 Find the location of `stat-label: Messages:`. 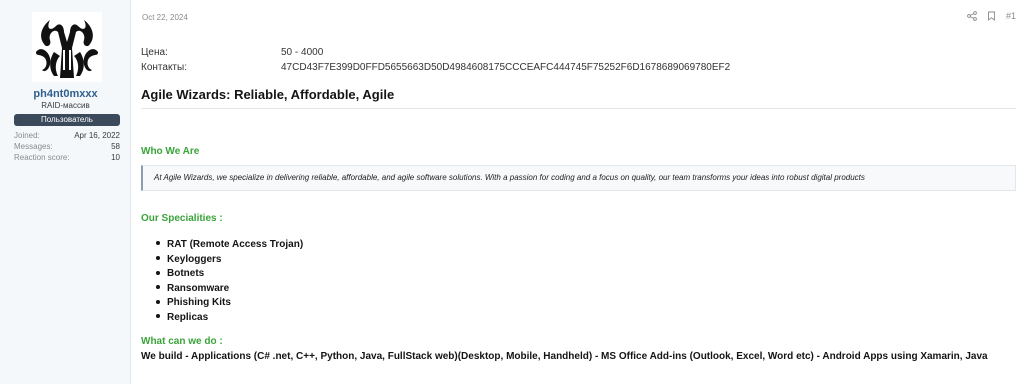

stat-label: Messages: is located at coordinates (33, 146).